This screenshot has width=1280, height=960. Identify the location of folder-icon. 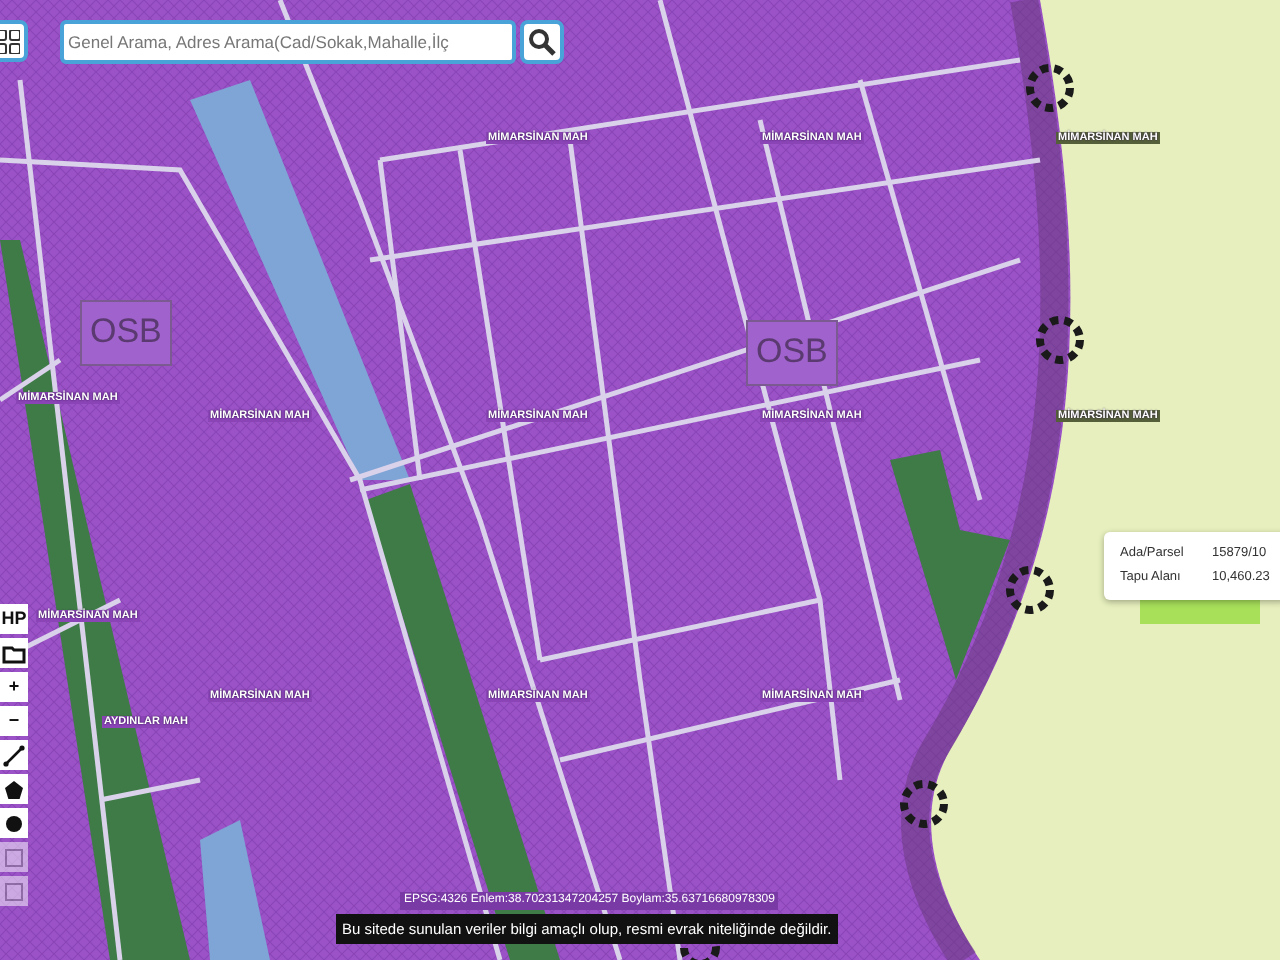
(14, 653).